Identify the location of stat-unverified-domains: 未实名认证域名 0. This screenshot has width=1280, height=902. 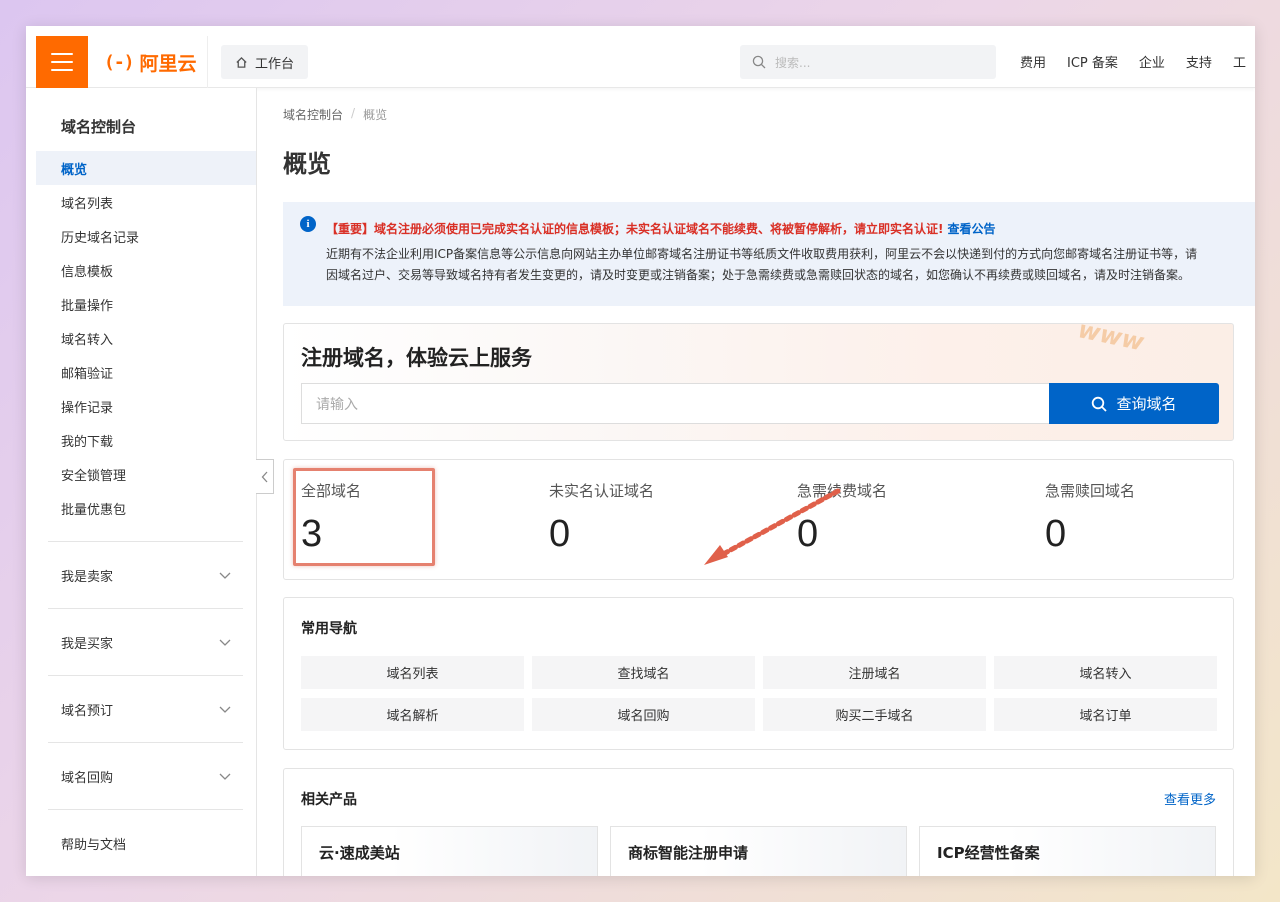
(601, 518).